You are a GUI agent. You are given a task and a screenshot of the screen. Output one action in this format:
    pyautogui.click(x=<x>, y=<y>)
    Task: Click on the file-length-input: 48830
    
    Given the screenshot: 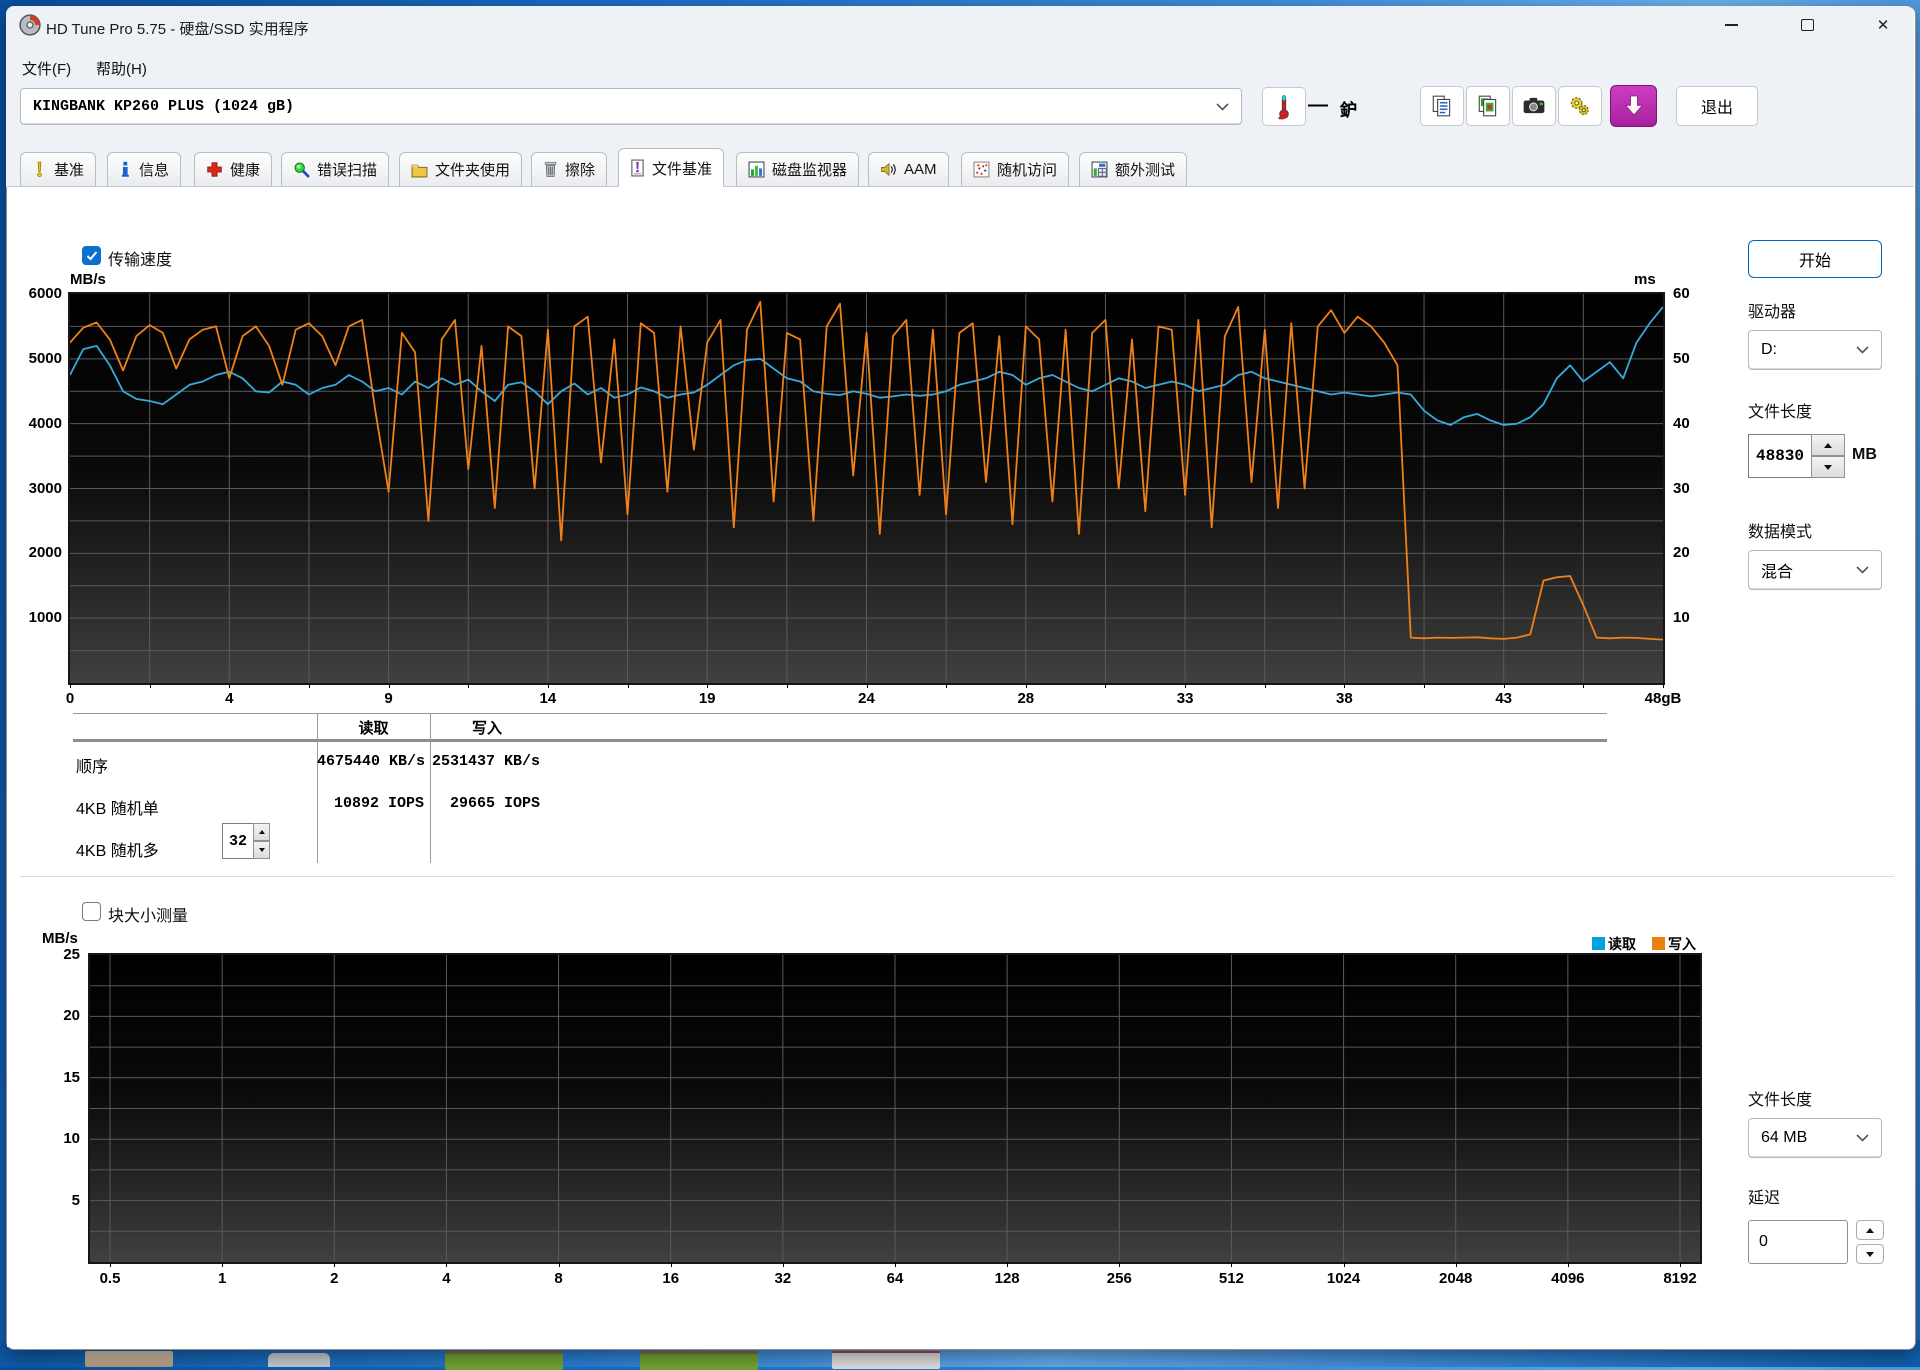 What is the action you would take?
    pyautogui.click(x=1780, y=456)
    